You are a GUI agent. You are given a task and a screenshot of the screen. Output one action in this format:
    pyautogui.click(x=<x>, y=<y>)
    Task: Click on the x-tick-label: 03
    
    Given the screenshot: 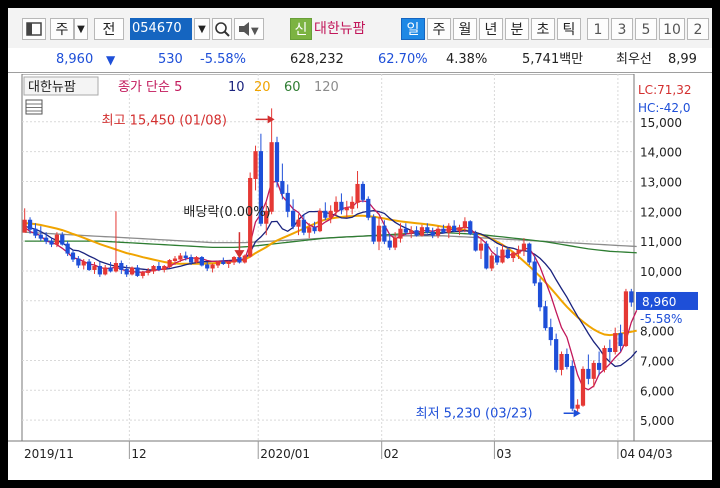 What is the action you would take?
    pyautogui.click(x=503, y=454)
    